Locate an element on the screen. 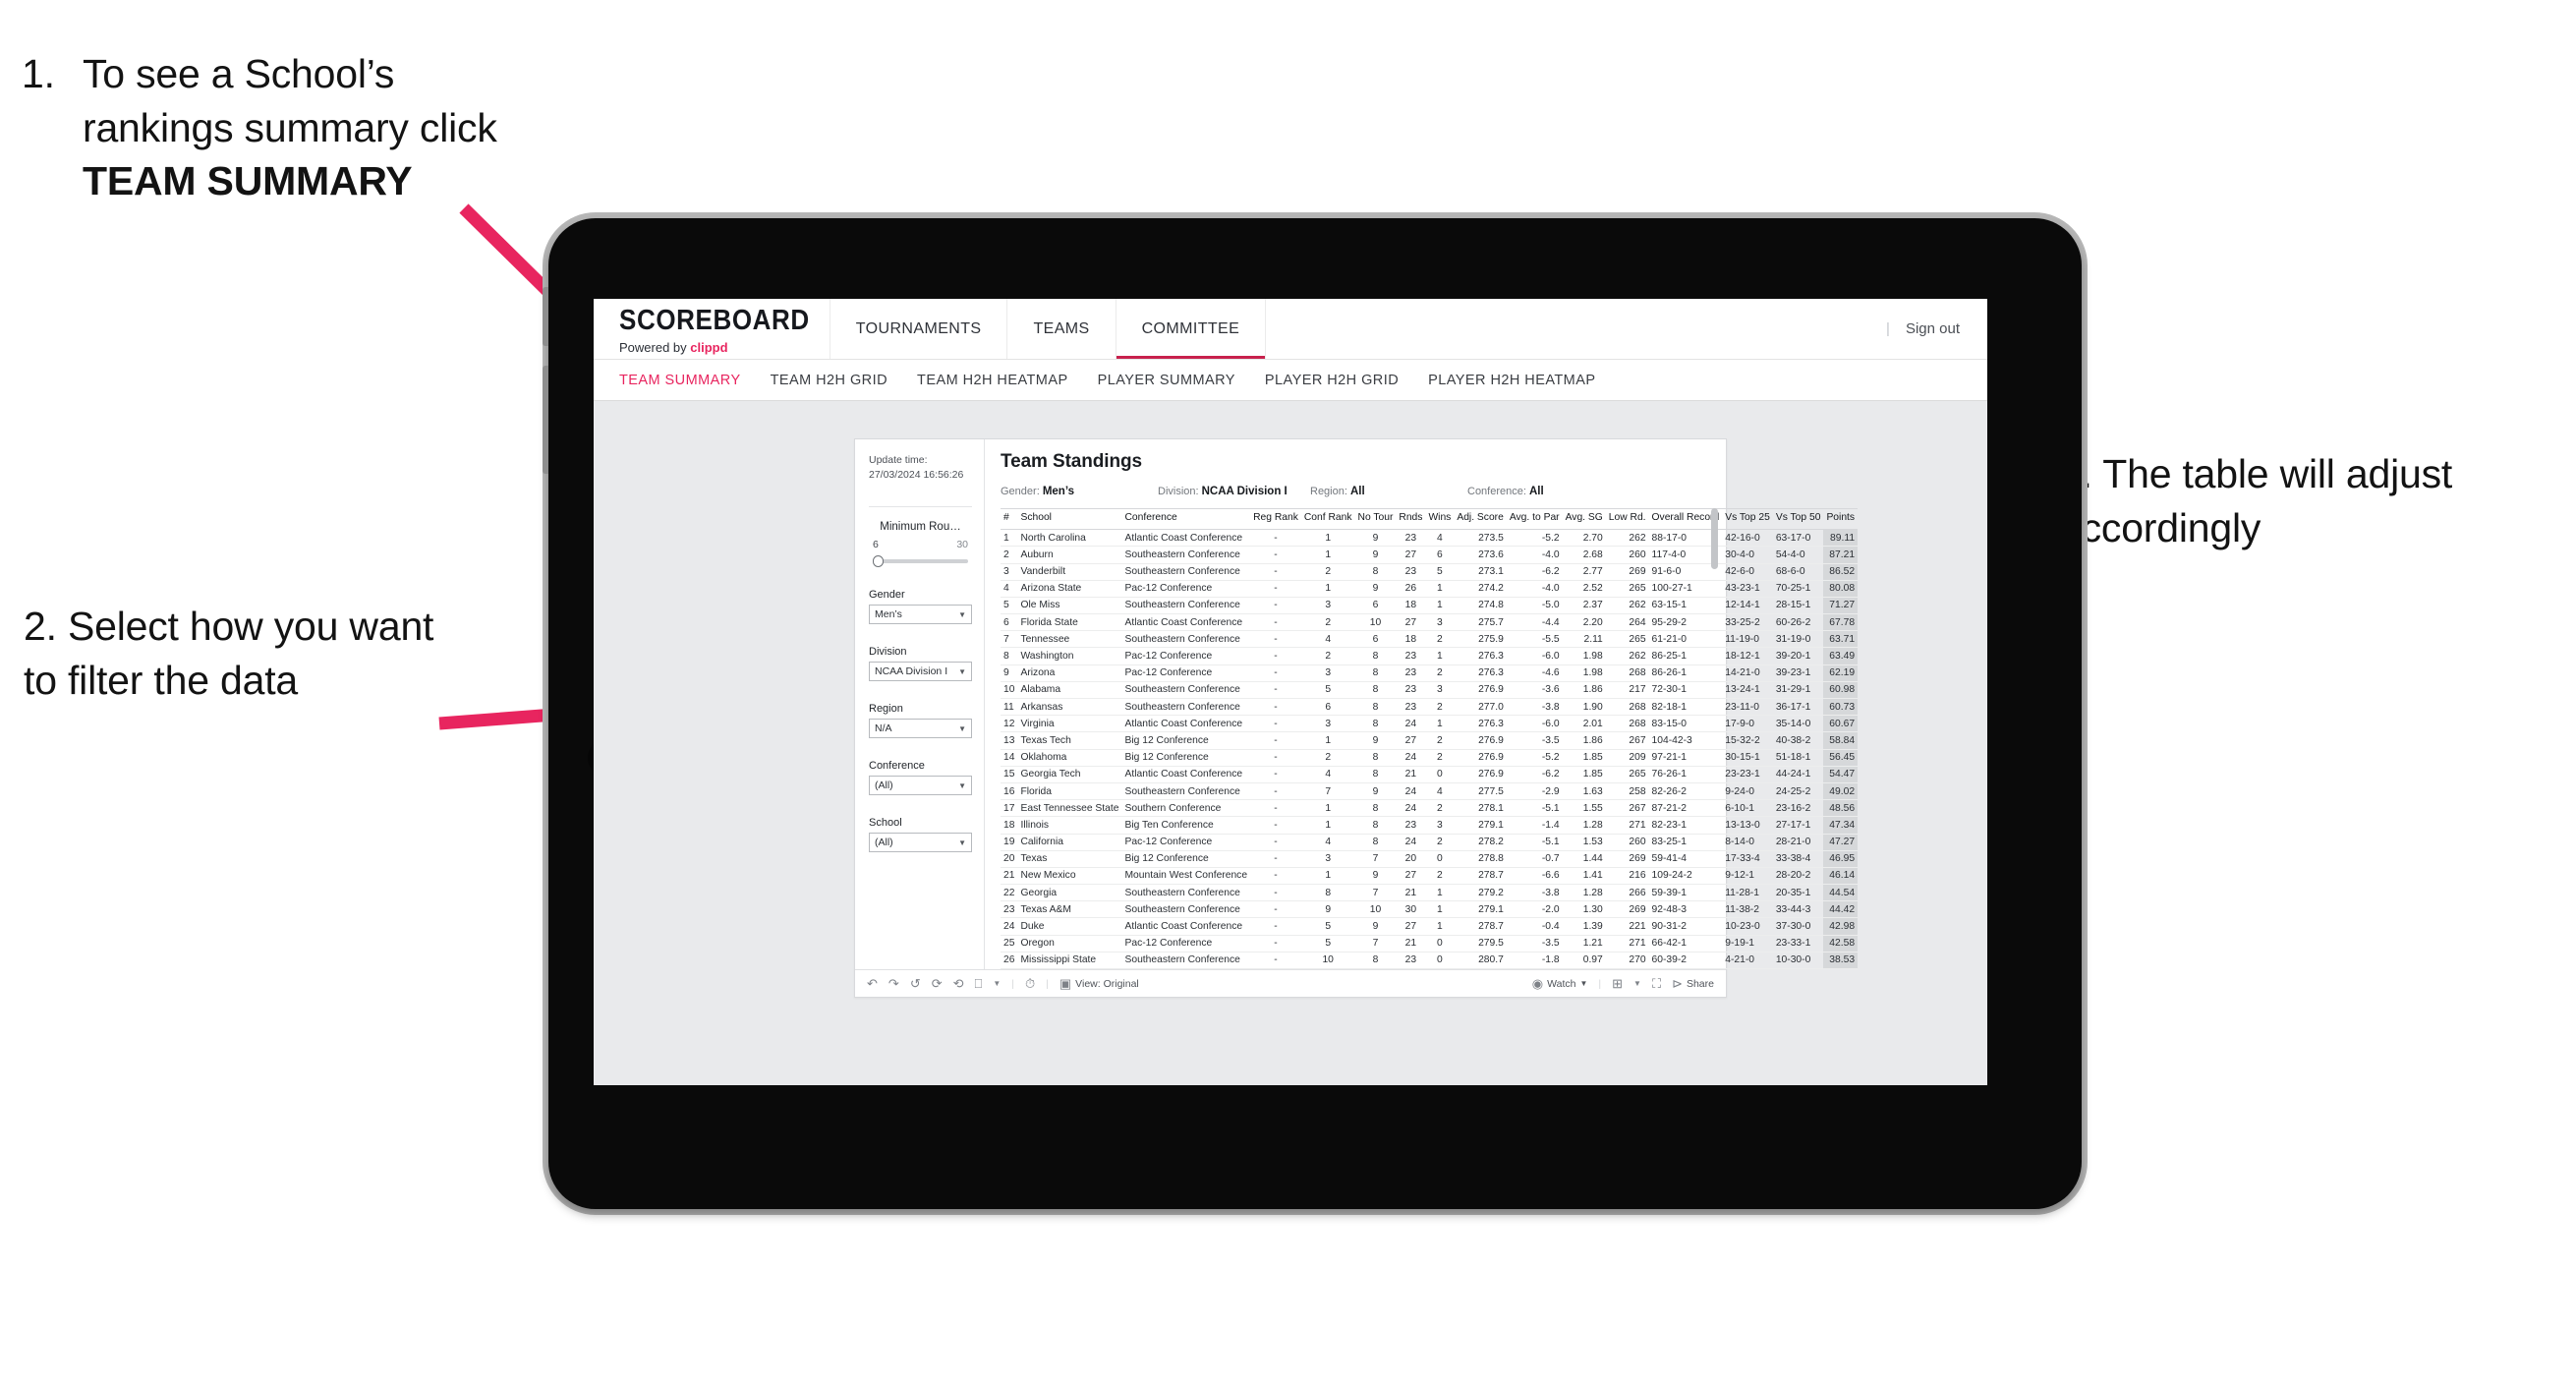  share-button: ⊳ Share is located at coordinates (1693, 984).